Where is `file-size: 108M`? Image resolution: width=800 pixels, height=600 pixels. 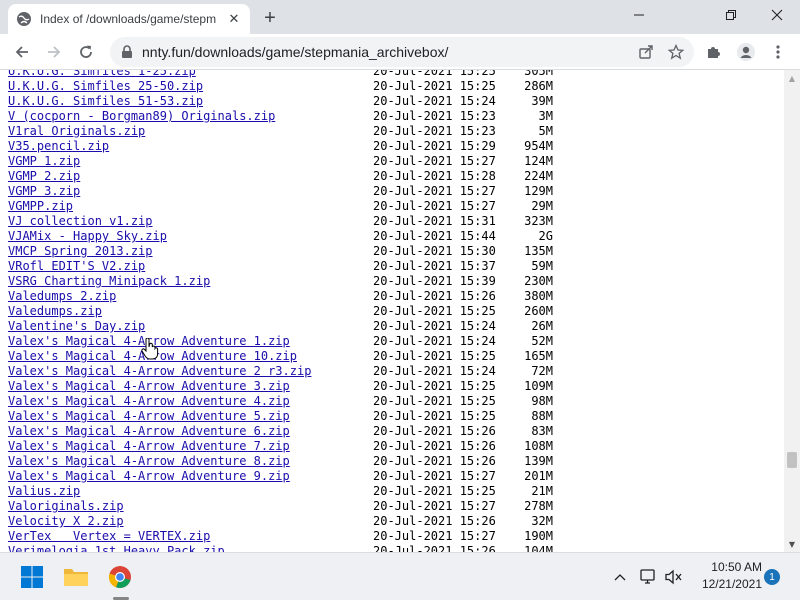
file-size: 108M is located at coordinates (538, 446).